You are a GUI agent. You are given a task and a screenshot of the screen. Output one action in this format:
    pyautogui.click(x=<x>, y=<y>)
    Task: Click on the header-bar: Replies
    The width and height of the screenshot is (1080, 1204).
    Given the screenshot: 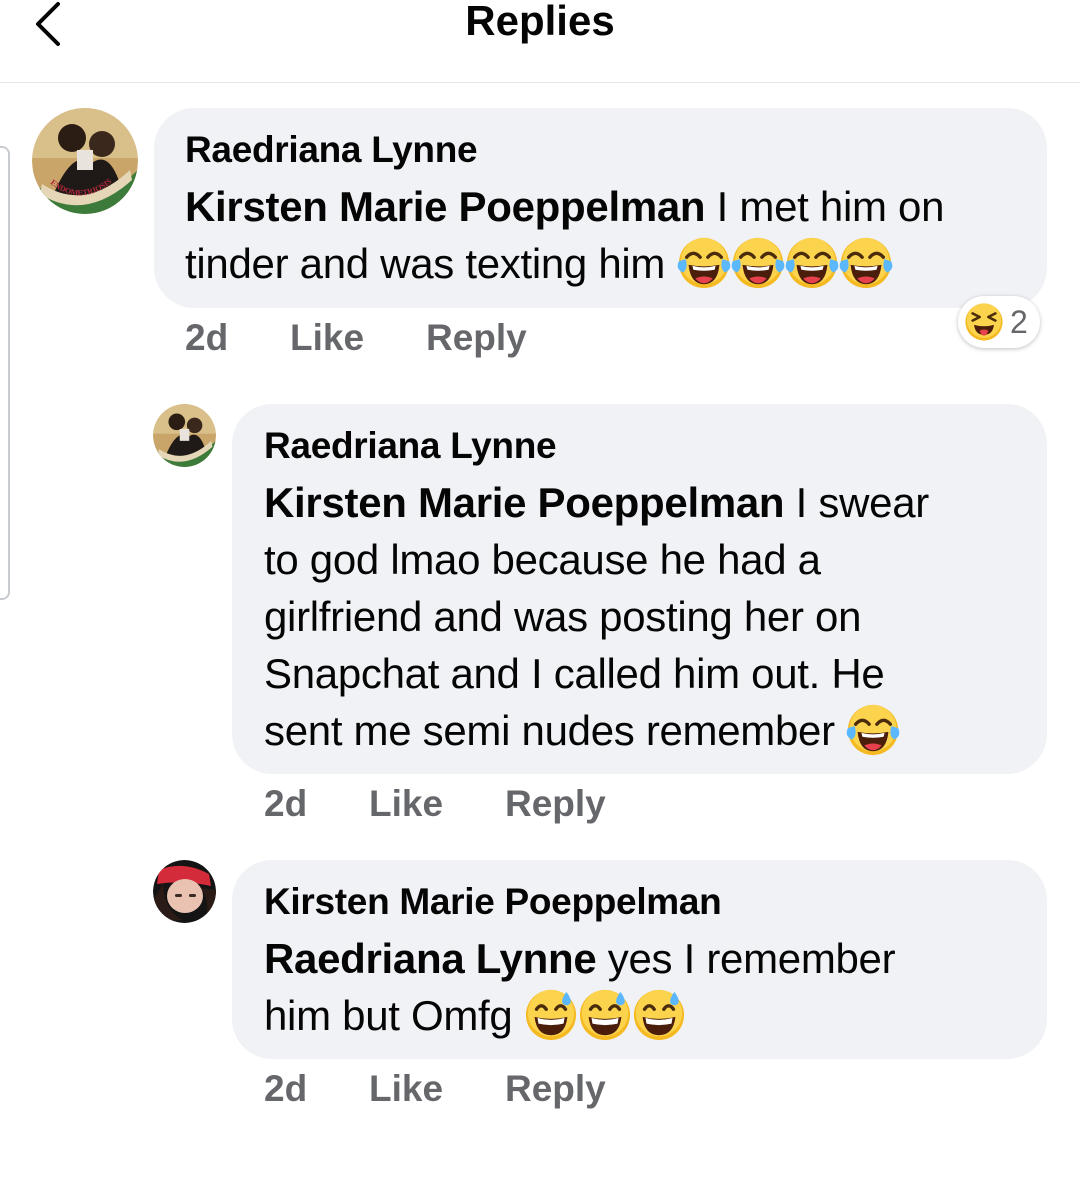 What is the action you would take?
    pyautogui.click(x=540, y=41)
    